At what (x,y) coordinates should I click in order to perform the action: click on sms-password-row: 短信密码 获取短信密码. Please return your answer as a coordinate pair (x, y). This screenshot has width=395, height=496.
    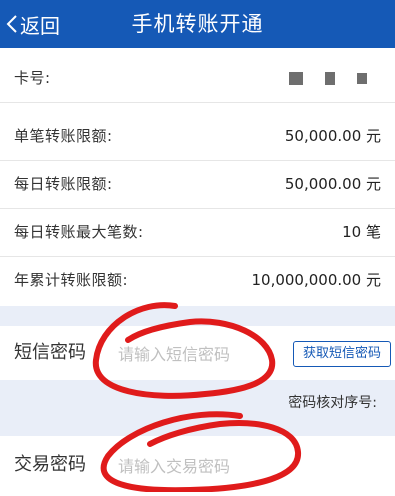
    Looking at the image, I should click on (197, 354).